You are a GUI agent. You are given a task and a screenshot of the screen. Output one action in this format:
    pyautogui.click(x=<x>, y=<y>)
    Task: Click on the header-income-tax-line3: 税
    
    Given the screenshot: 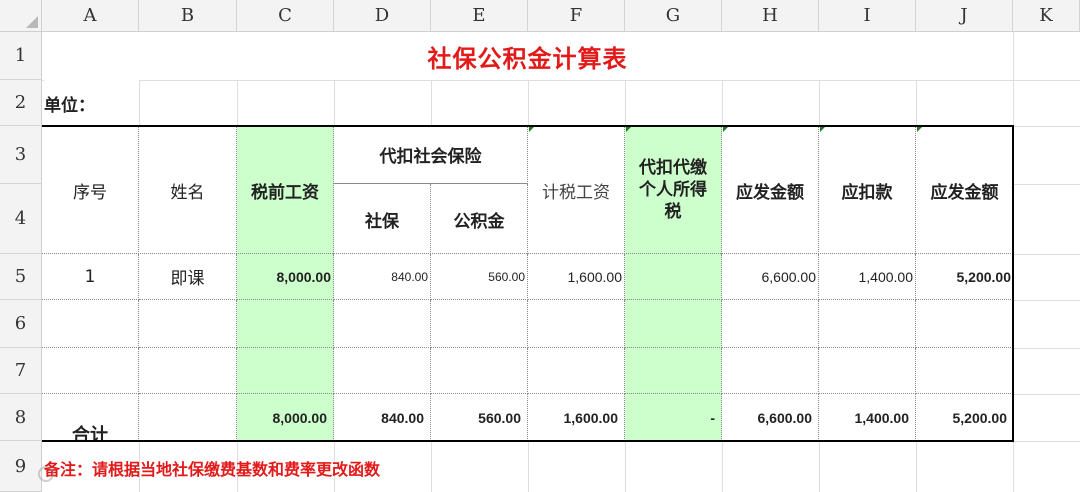 What is the action you would take?
    pyautogui.click(x=673, y=212)
    